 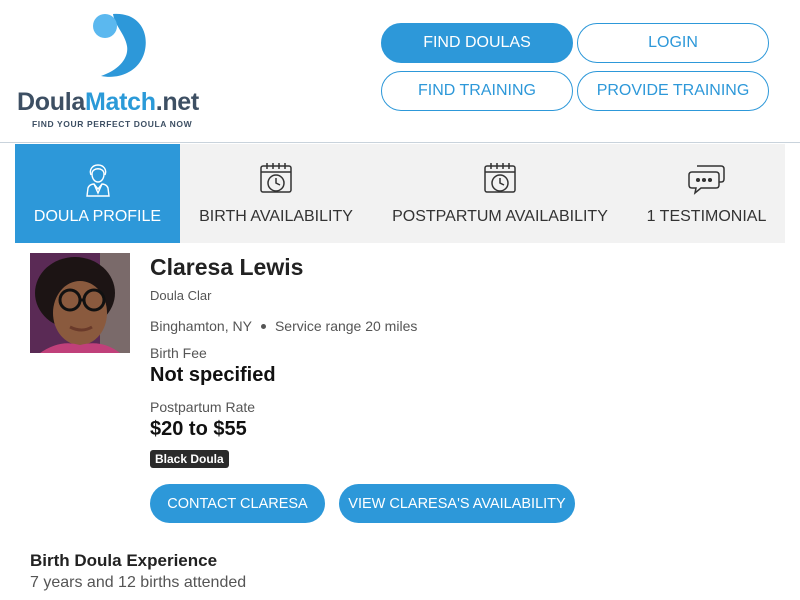 I want to click on birth-fee-label: Birth Fee, so click(x=178, y=353).